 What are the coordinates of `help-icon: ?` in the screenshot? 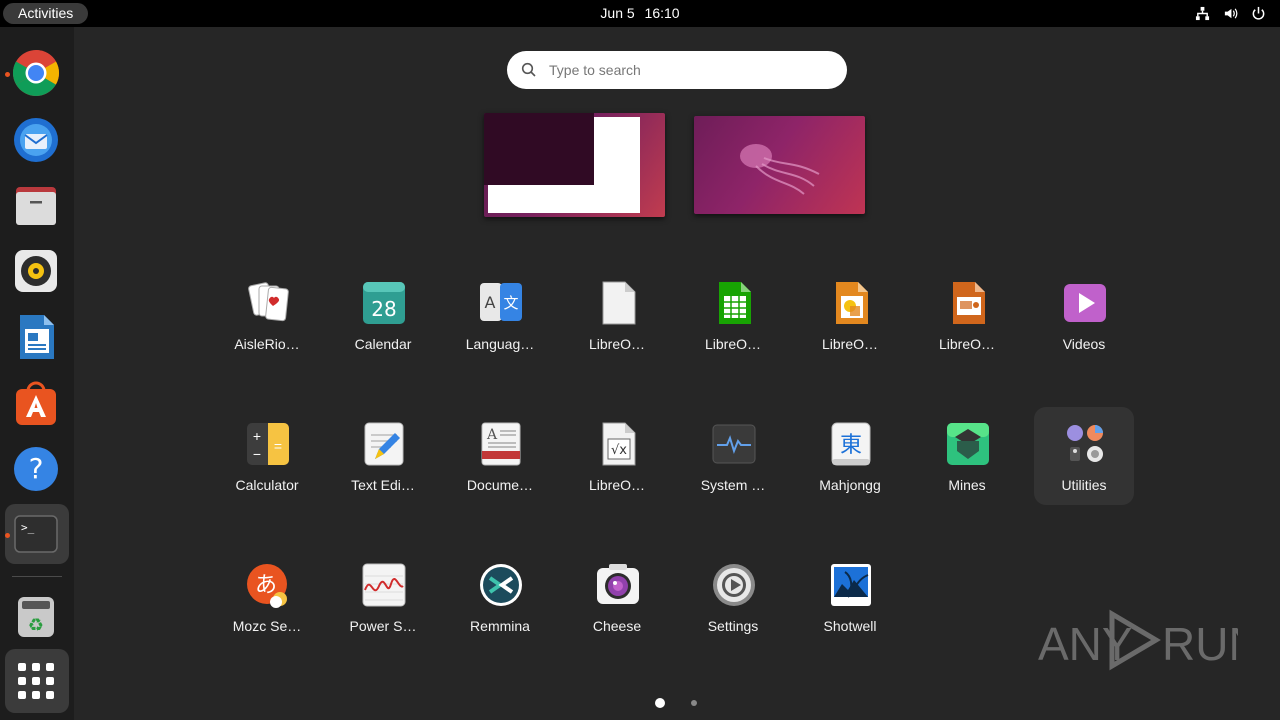 It's located at (36, 469).